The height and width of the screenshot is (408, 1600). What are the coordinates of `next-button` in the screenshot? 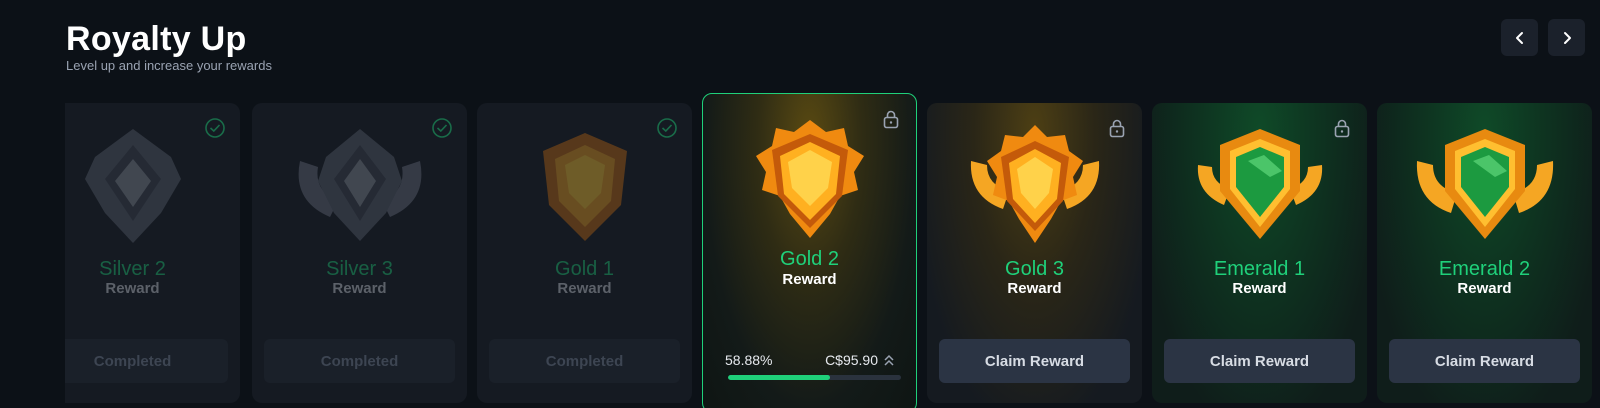 It's located at (1566, 37).